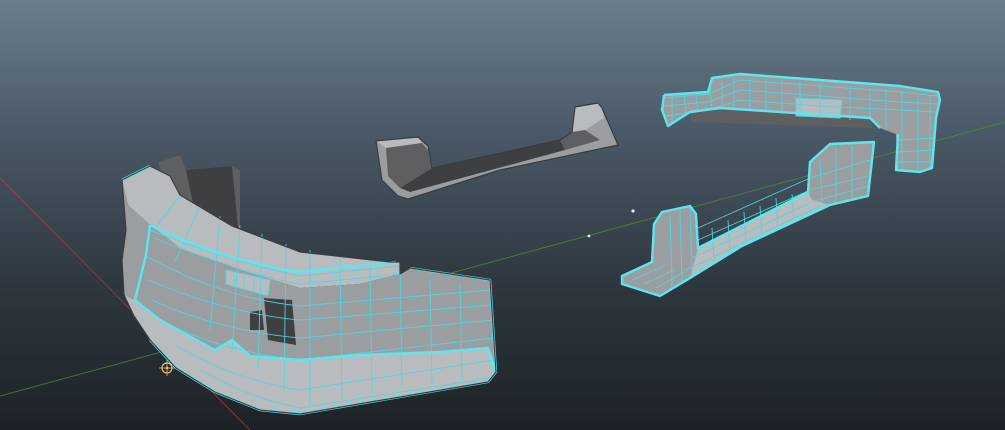 The width and height of the screenshot is (1005, 430). What do you see at coordinates (748, 219) in the screenshot?
I see `right-side-skirt-mesh` at bounding box center [748, 219].